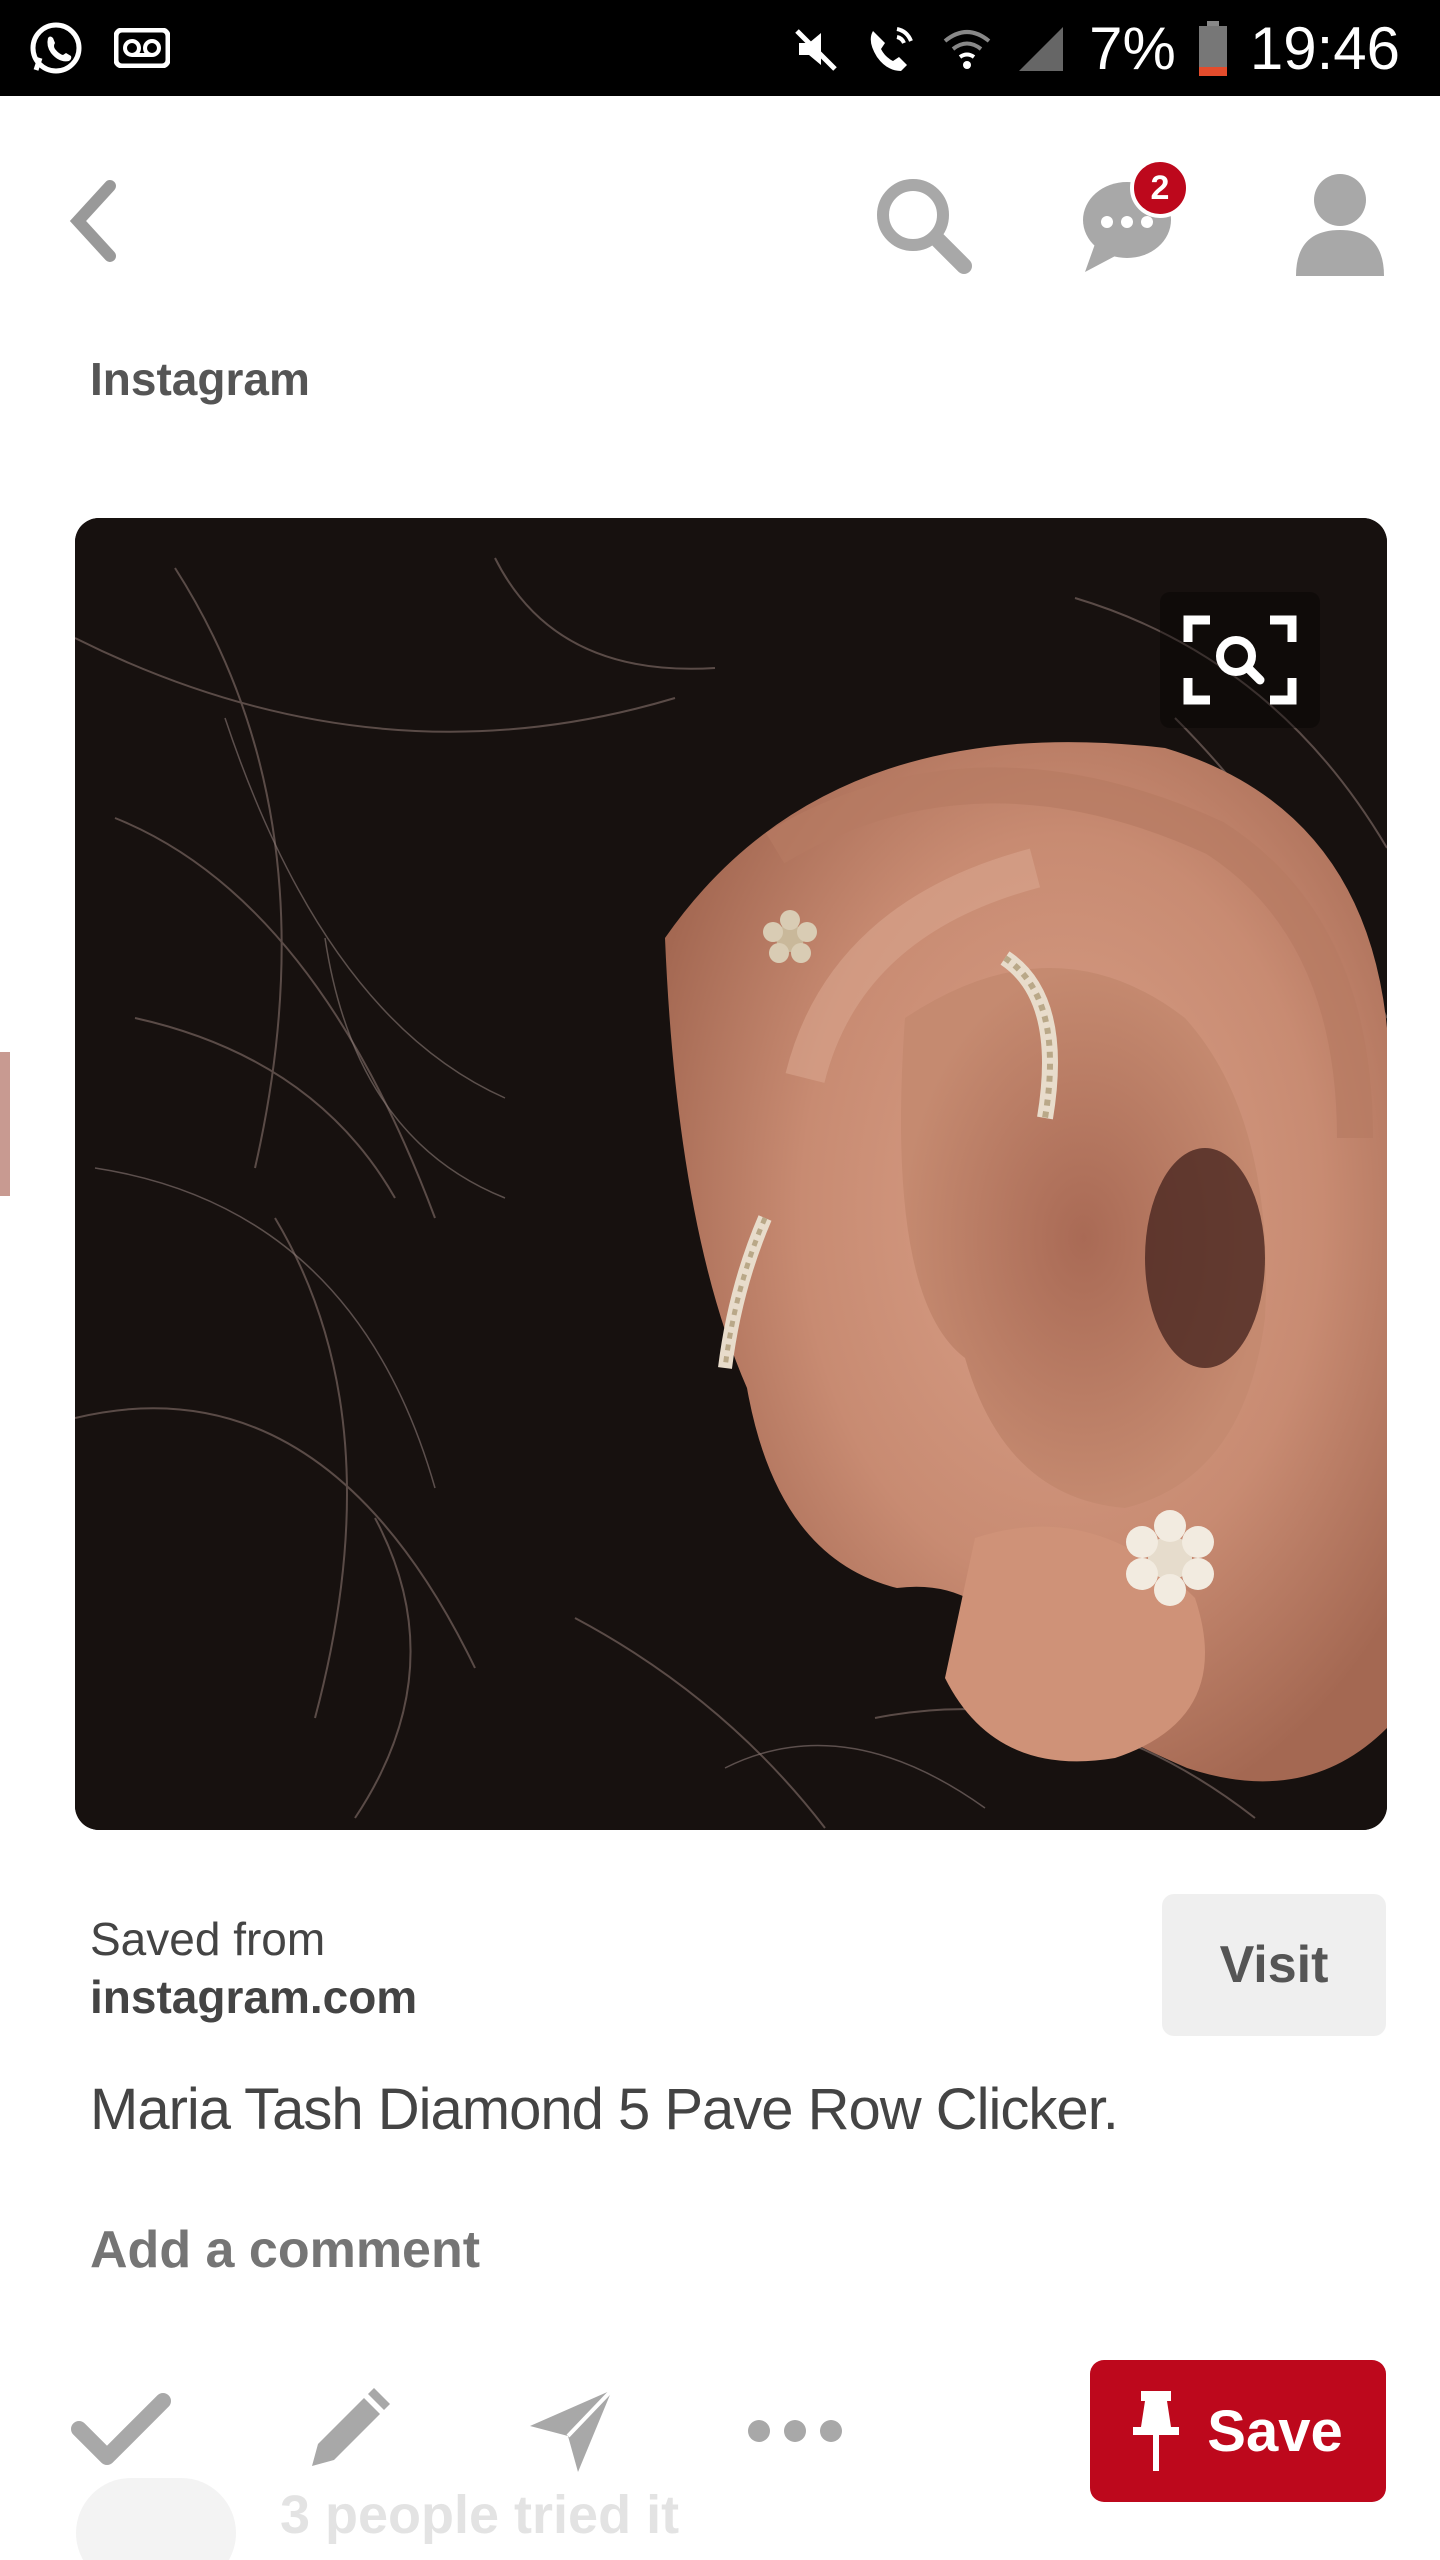 Image resolution: width=1440 pixels, height=2560 pixels. What do you see at coordinates (5, 1124) in the screenshot?
I see `side-edge-tab` at bounding box center [5, 1124].